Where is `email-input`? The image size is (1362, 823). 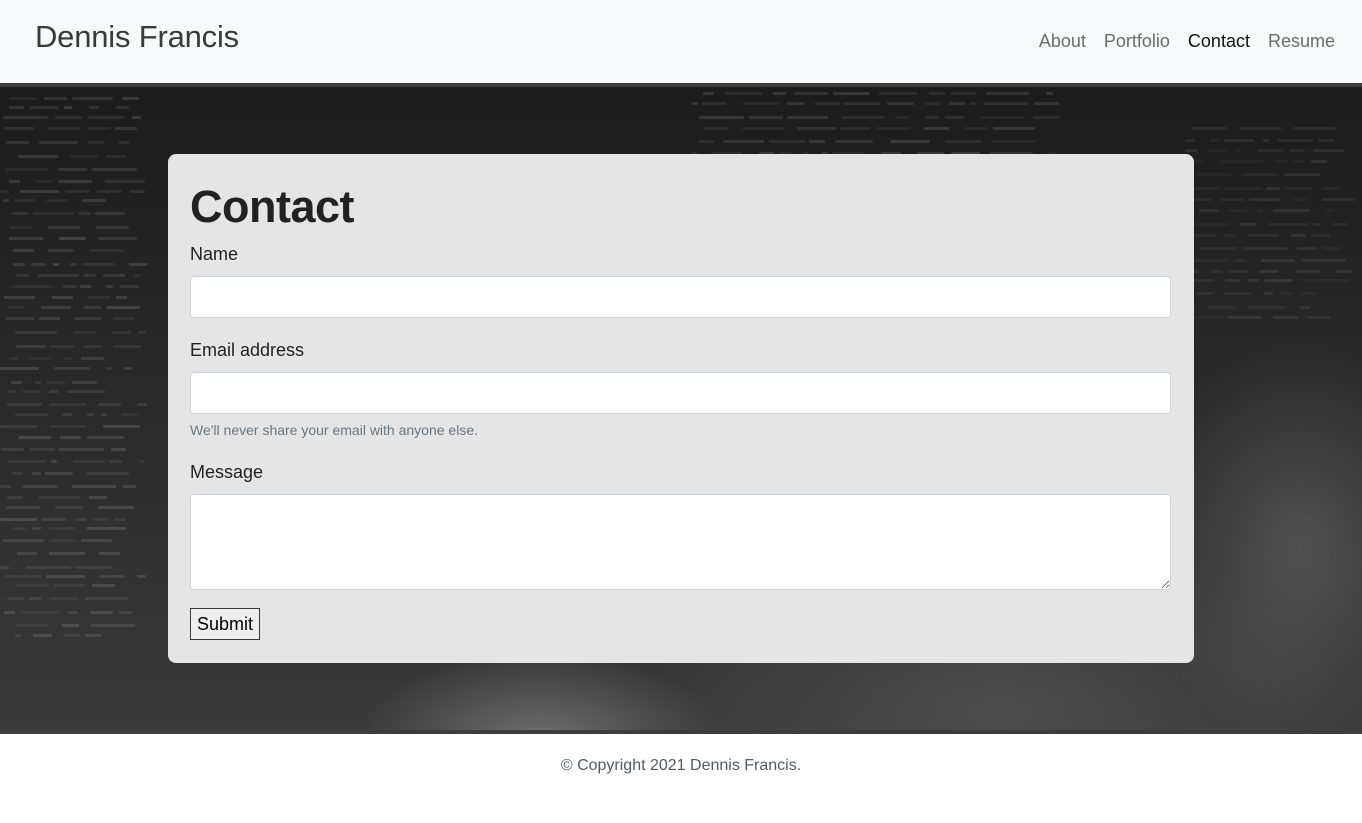 email-input is located at coordinates (680, 393).